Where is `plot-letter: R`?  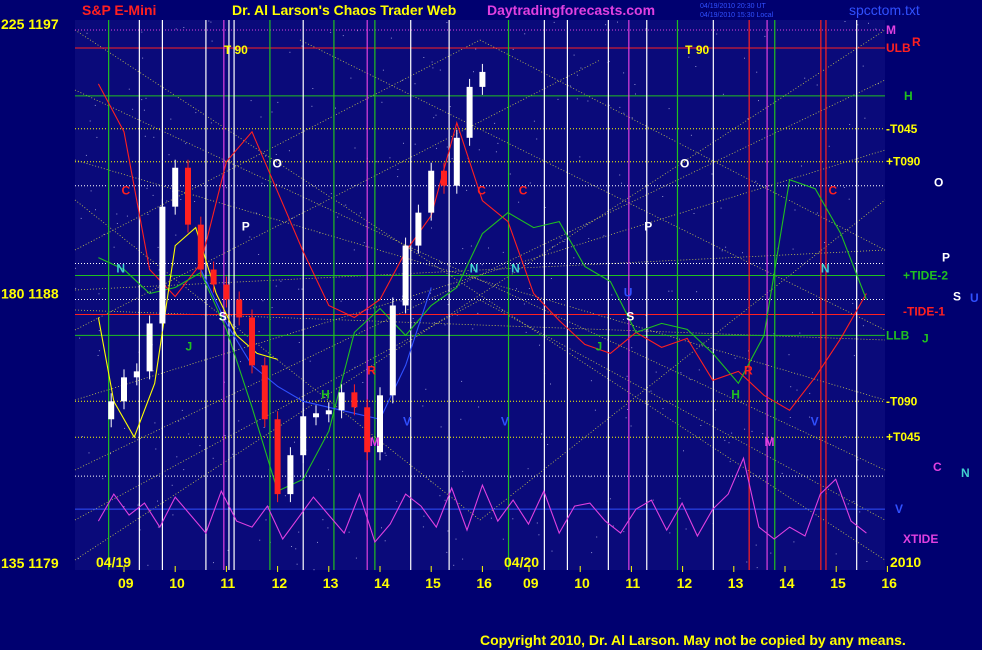 plot-letter: R is located at coordinates (748, 370).